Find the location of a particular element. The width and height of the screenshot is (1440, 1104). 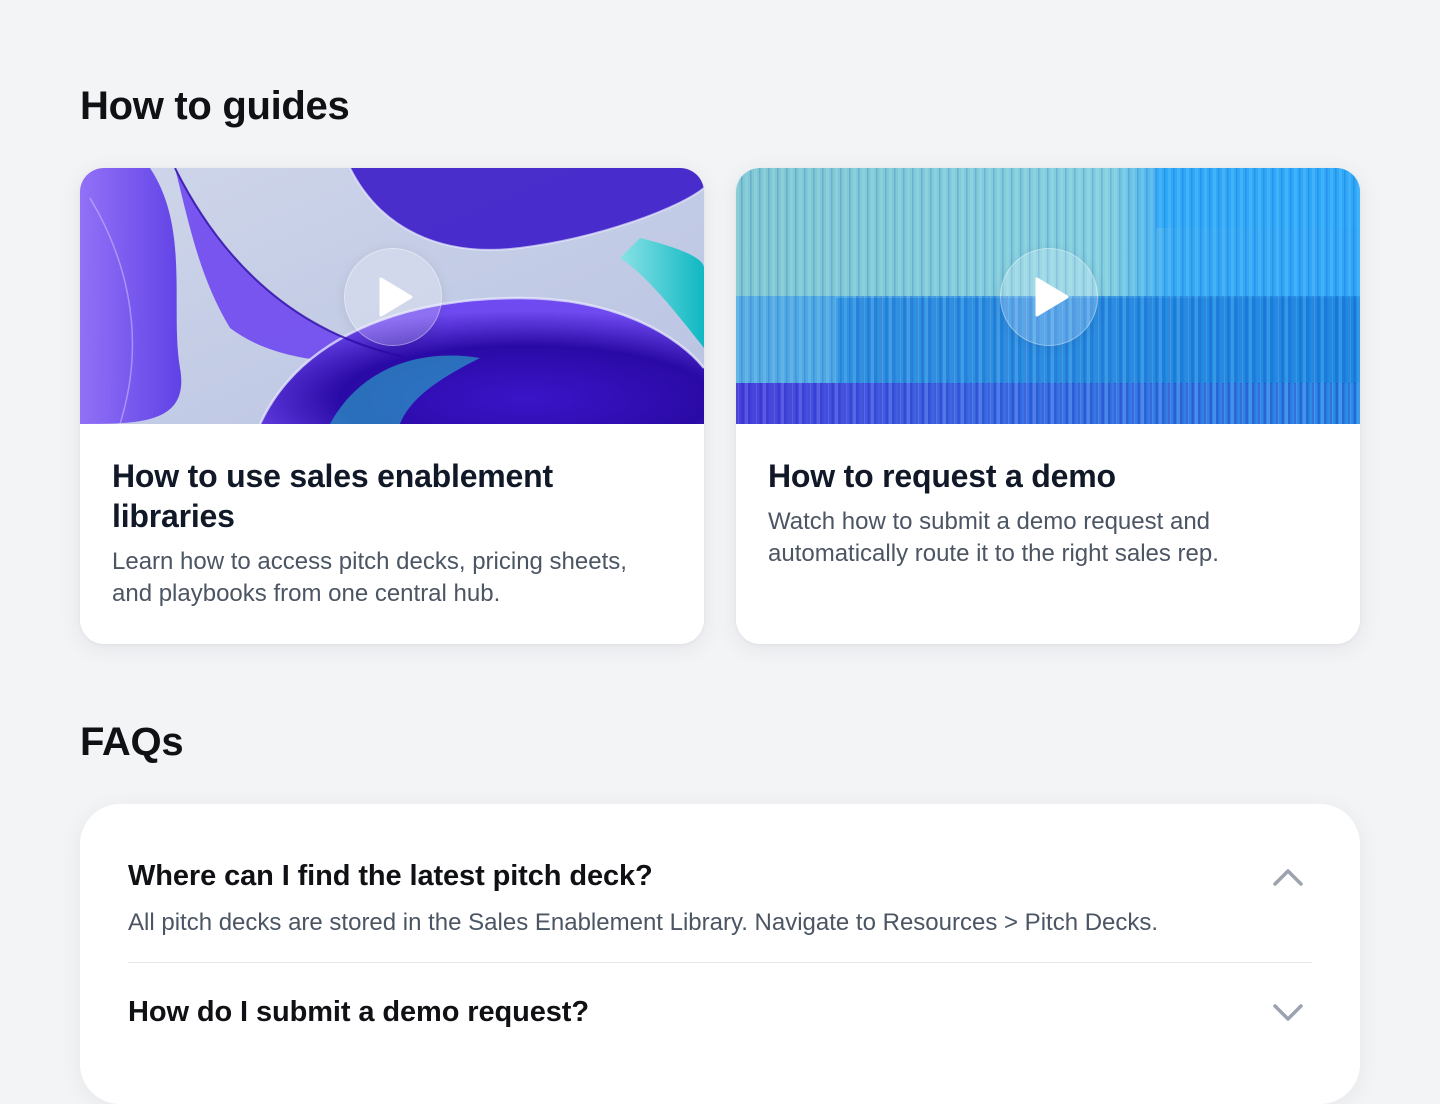

guides-section-title: How to guides is located at coordinates (215, 106).